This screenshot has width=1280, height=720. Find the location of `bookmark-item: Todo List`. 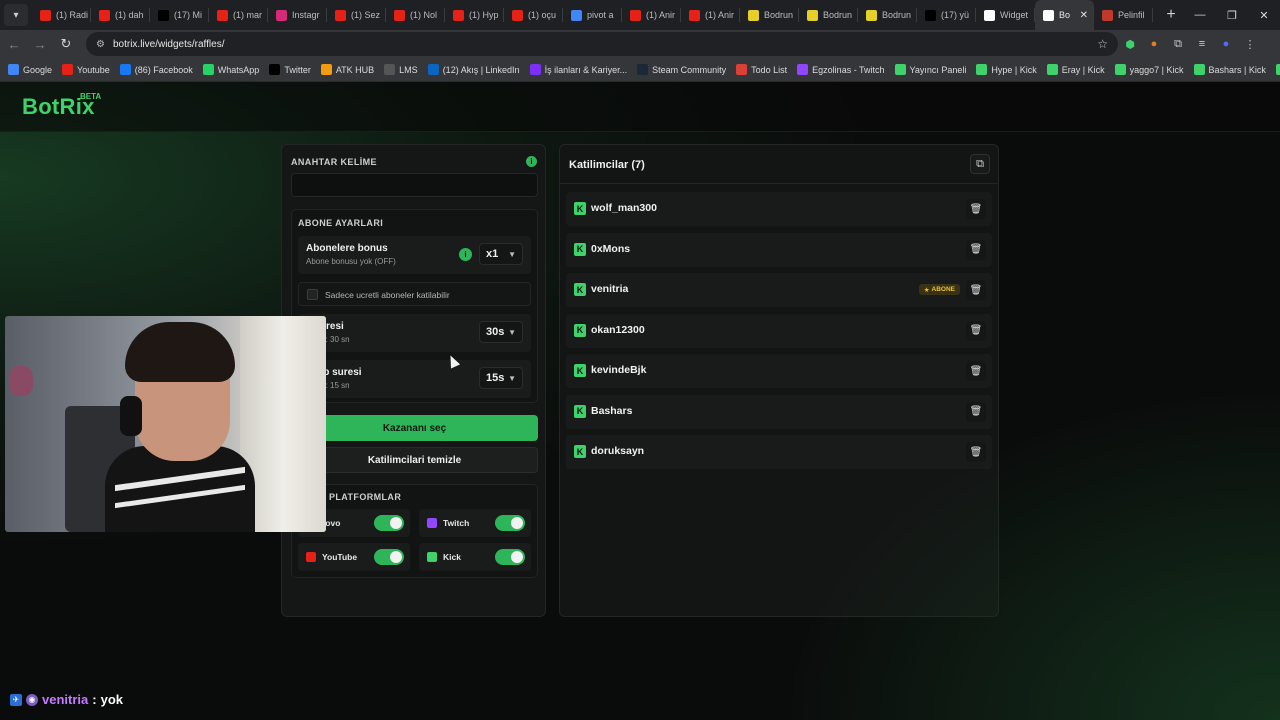

bookmark-item: Todo List is located at coordinates (761, 69).